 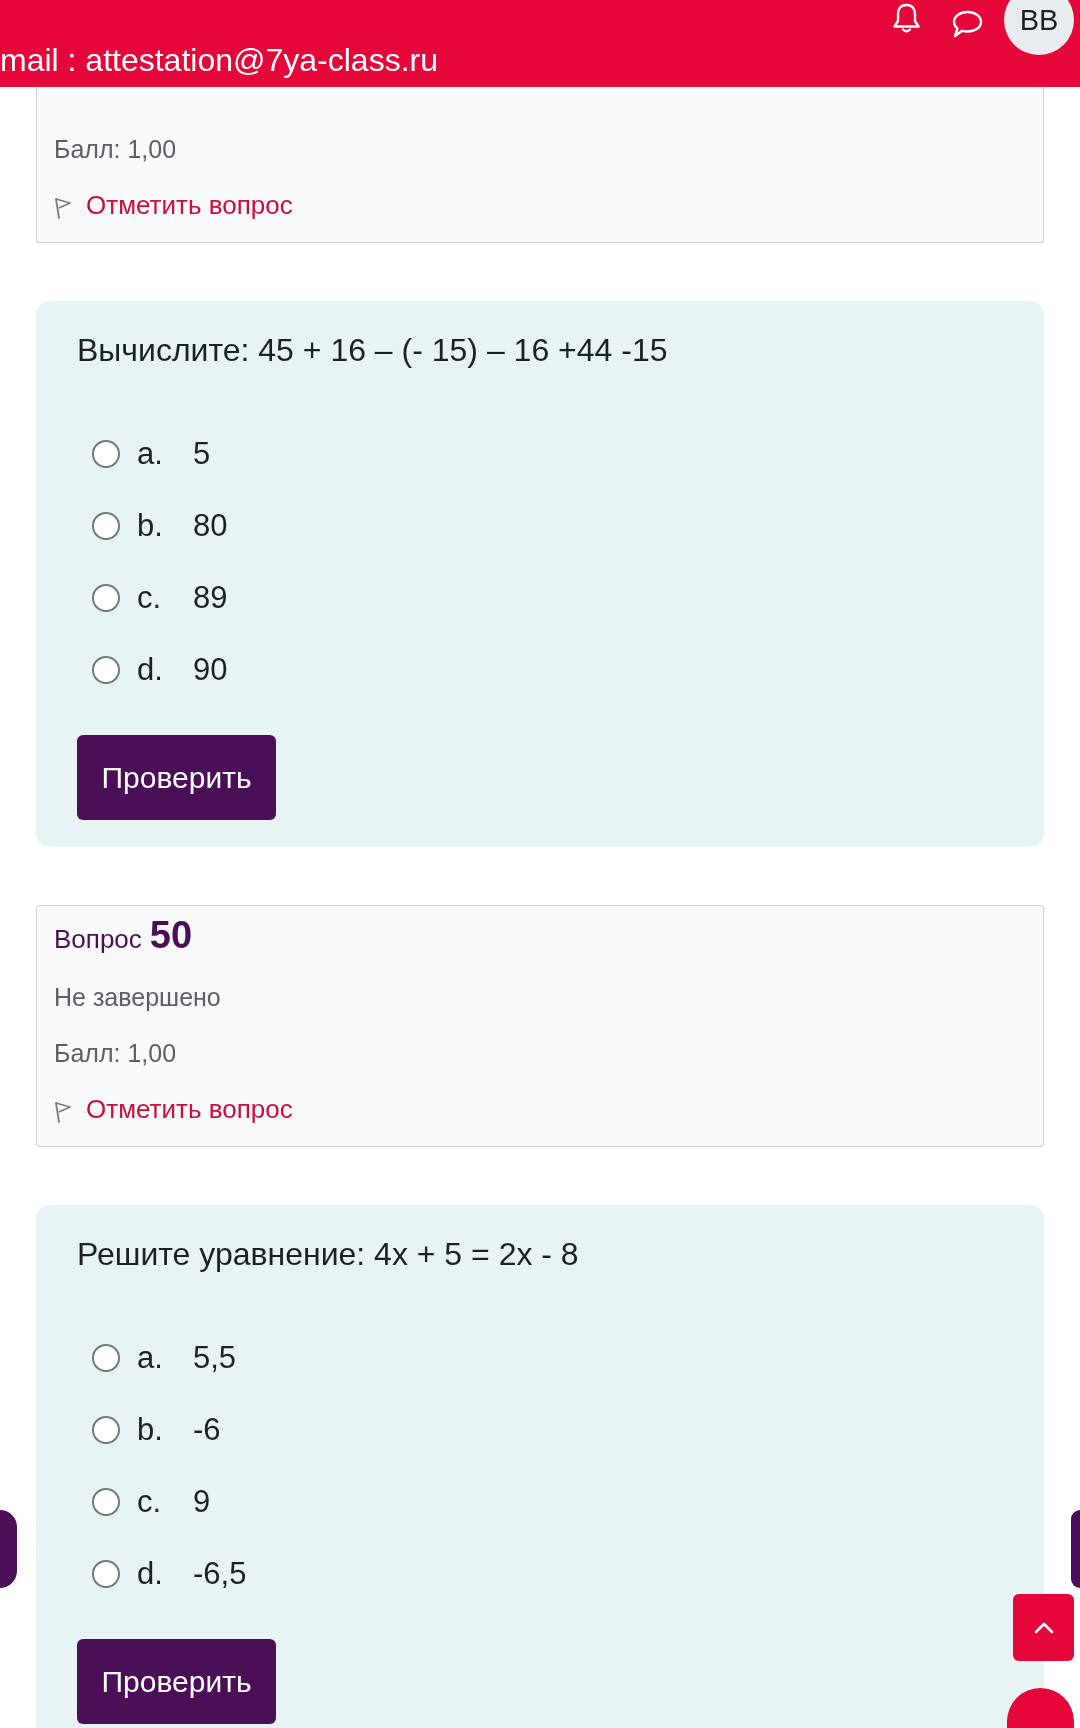 What do you see at coordinates (202, 454) in the screenshot?
I see `option-value: 5` at bounding box center [202, 454].